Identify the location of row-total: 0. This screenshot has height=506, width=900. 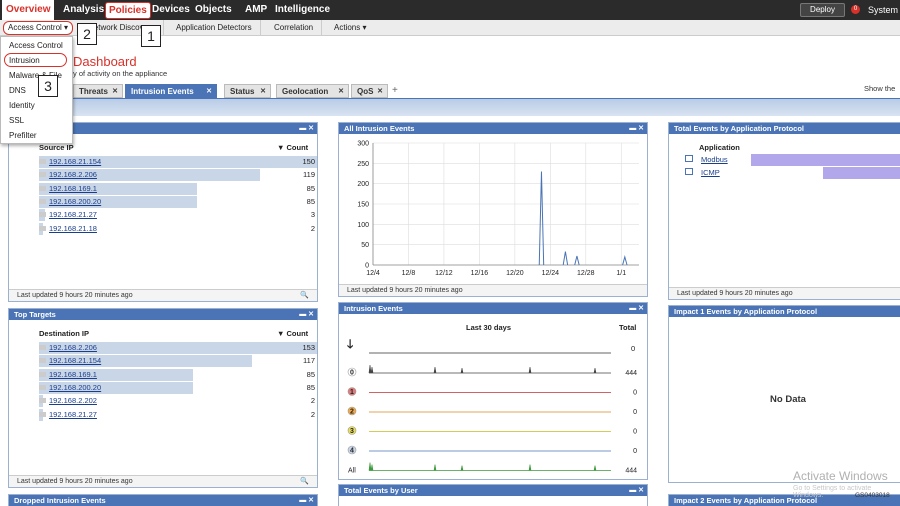
(635, 393).